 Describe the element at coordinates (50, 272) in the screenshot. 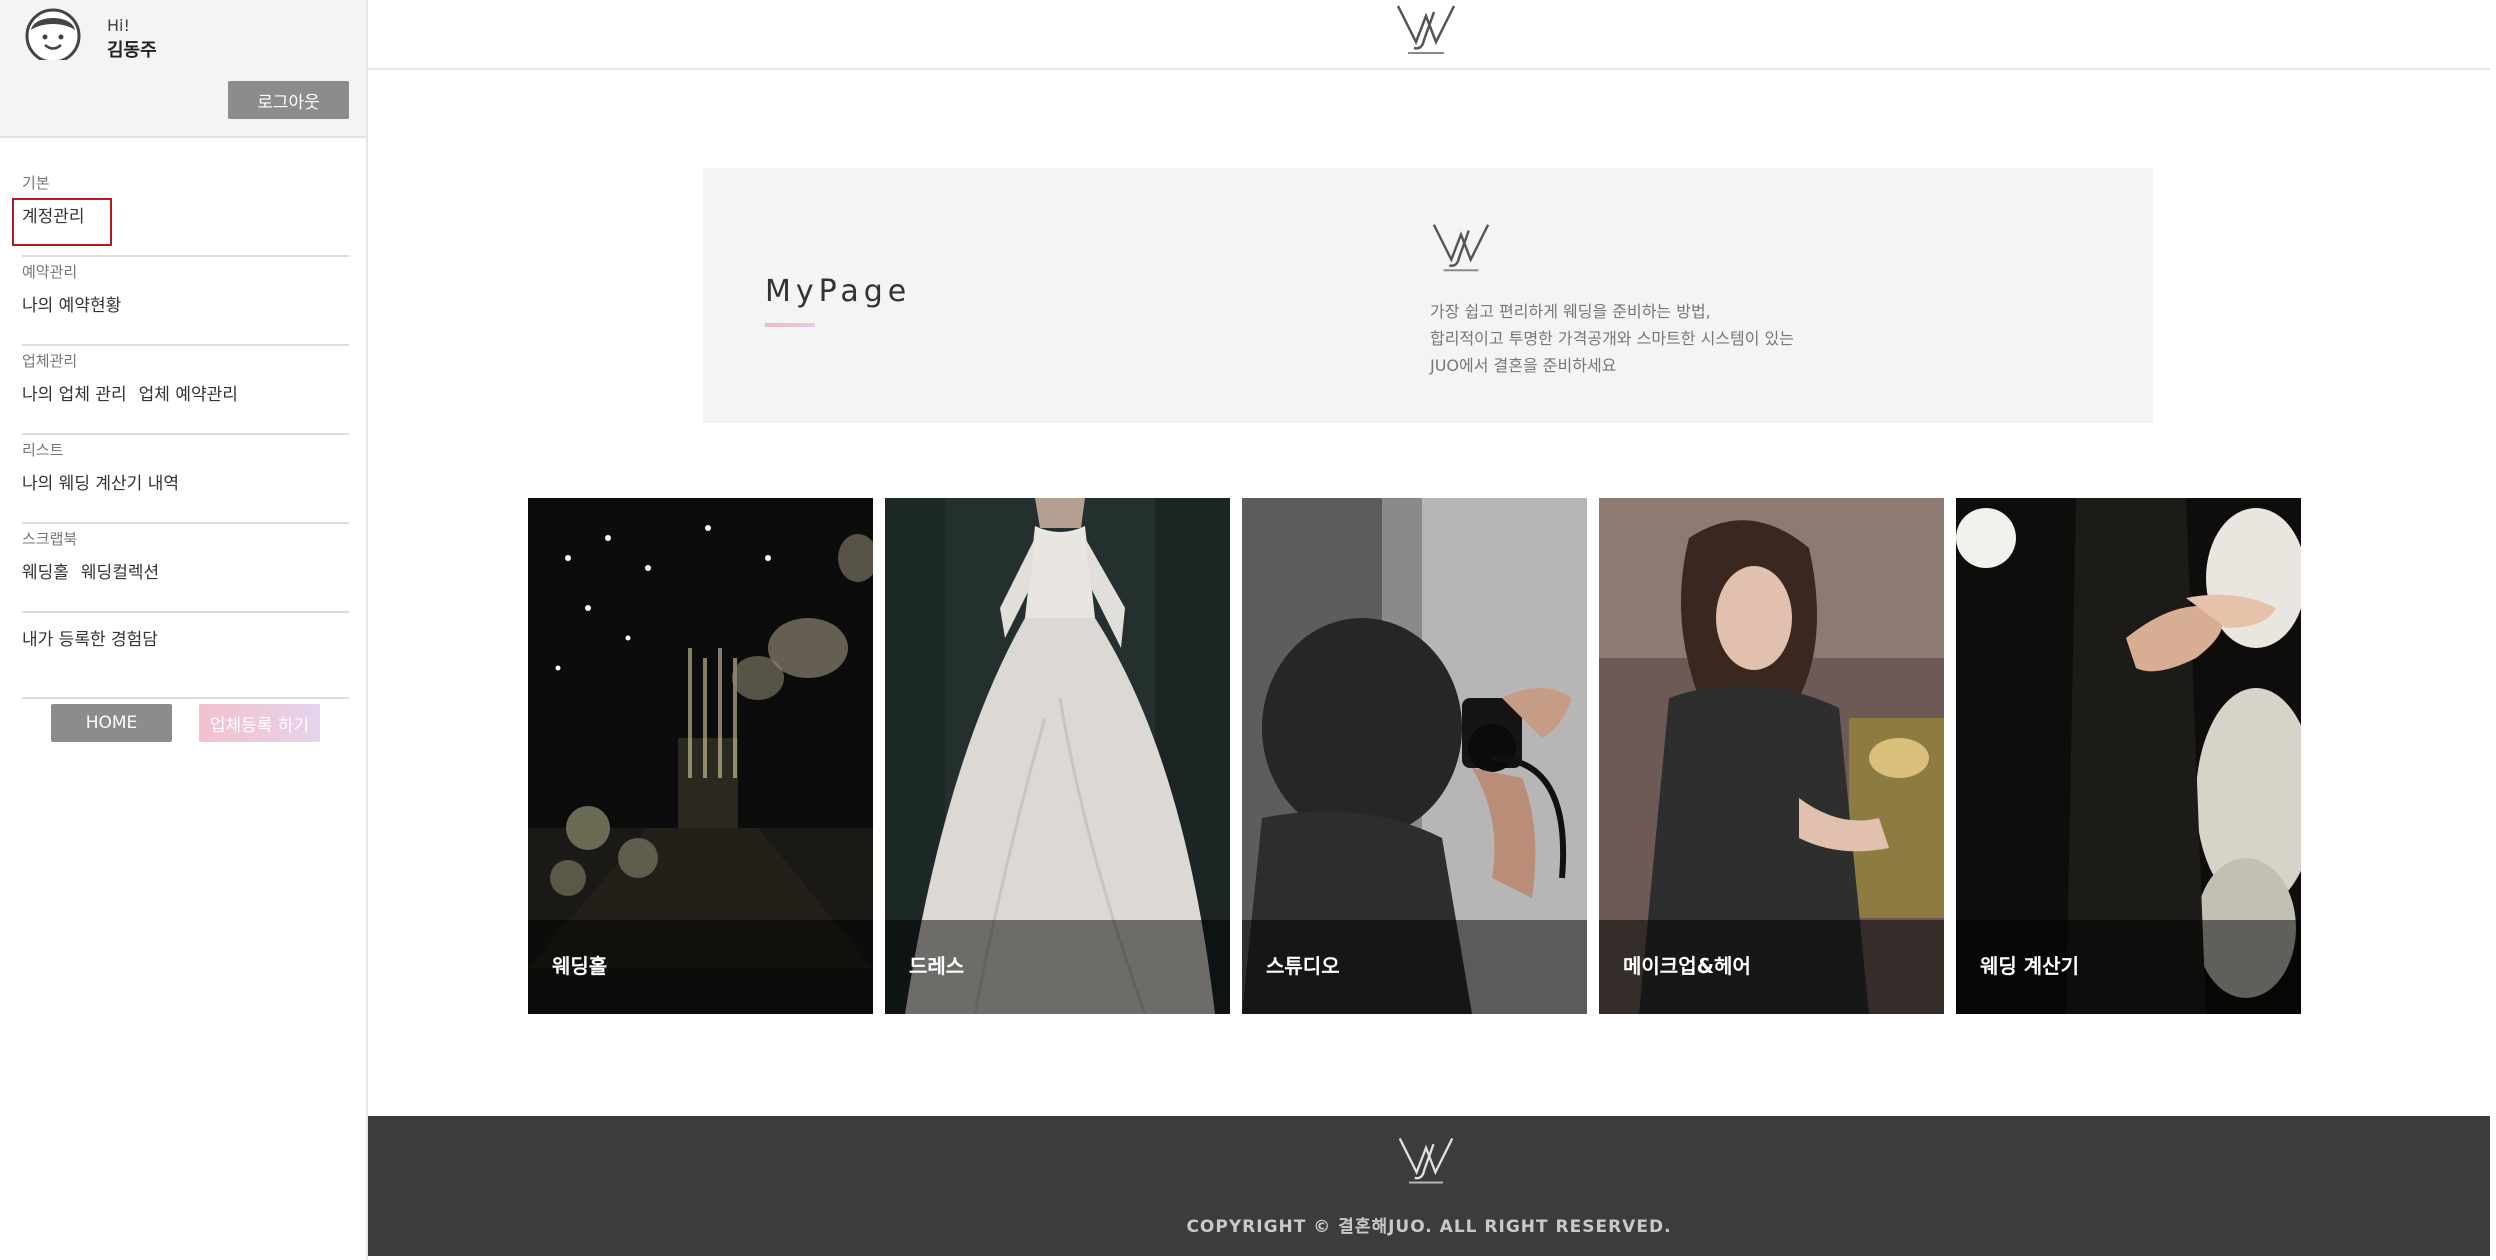

I see `nav-category: 예약관리` at that location.